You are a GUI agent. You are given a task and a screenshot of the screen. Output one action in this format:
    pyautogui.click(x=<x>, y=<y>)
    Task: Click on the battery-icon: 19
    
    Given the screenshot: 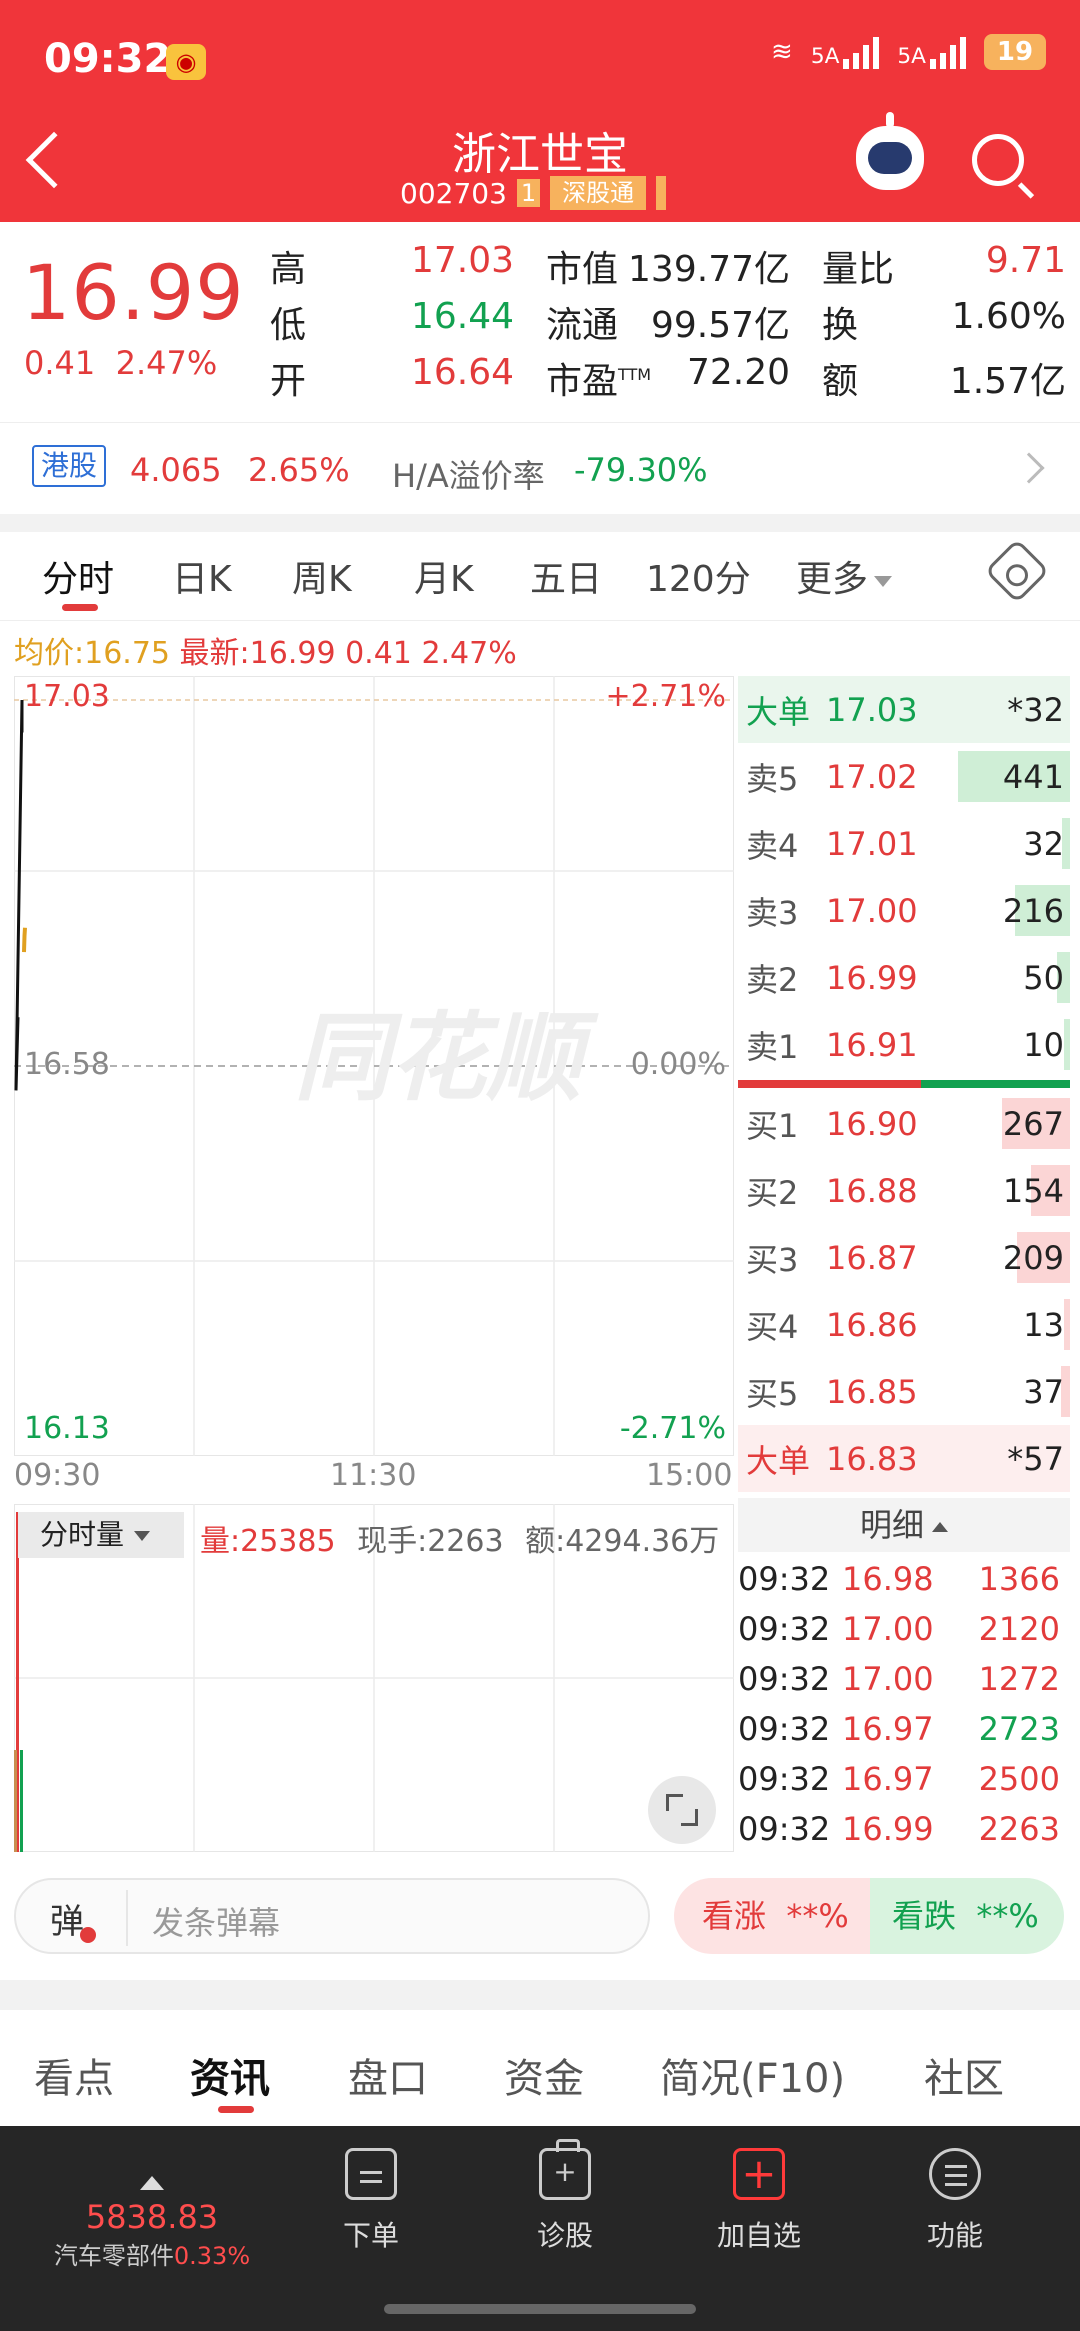 What is the action you would take?
    pyautogui.click(x=1015, y=52)
    